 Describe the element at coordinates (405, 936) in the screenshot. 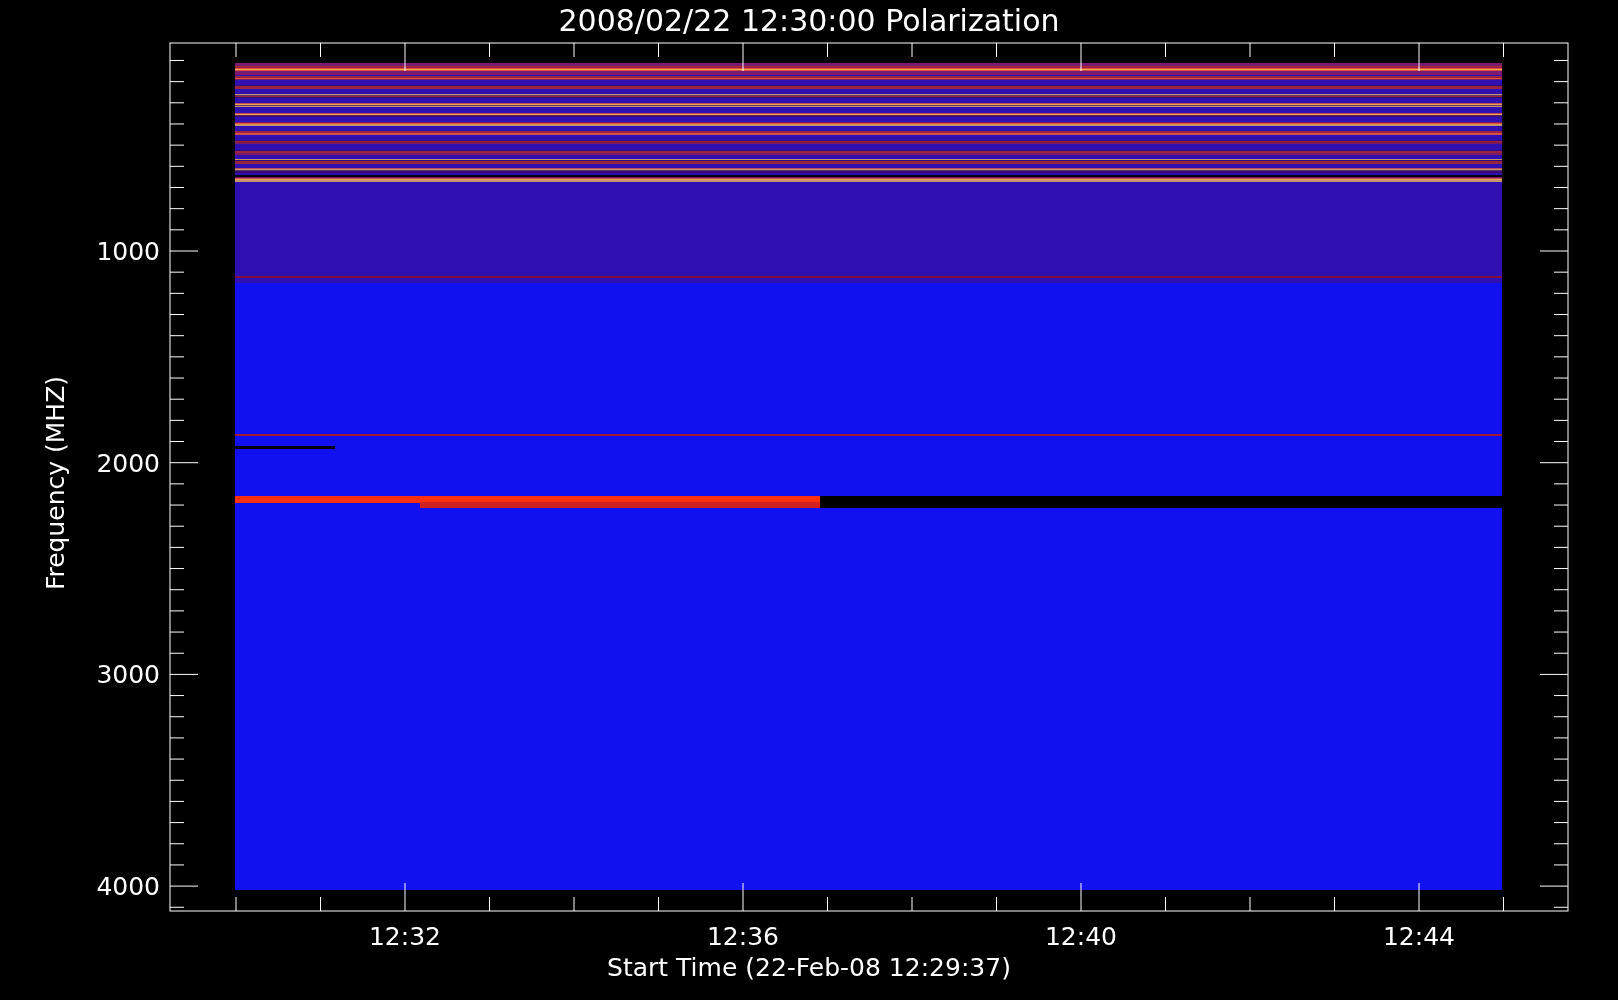

I see `tick-label: 12:32` at that location.